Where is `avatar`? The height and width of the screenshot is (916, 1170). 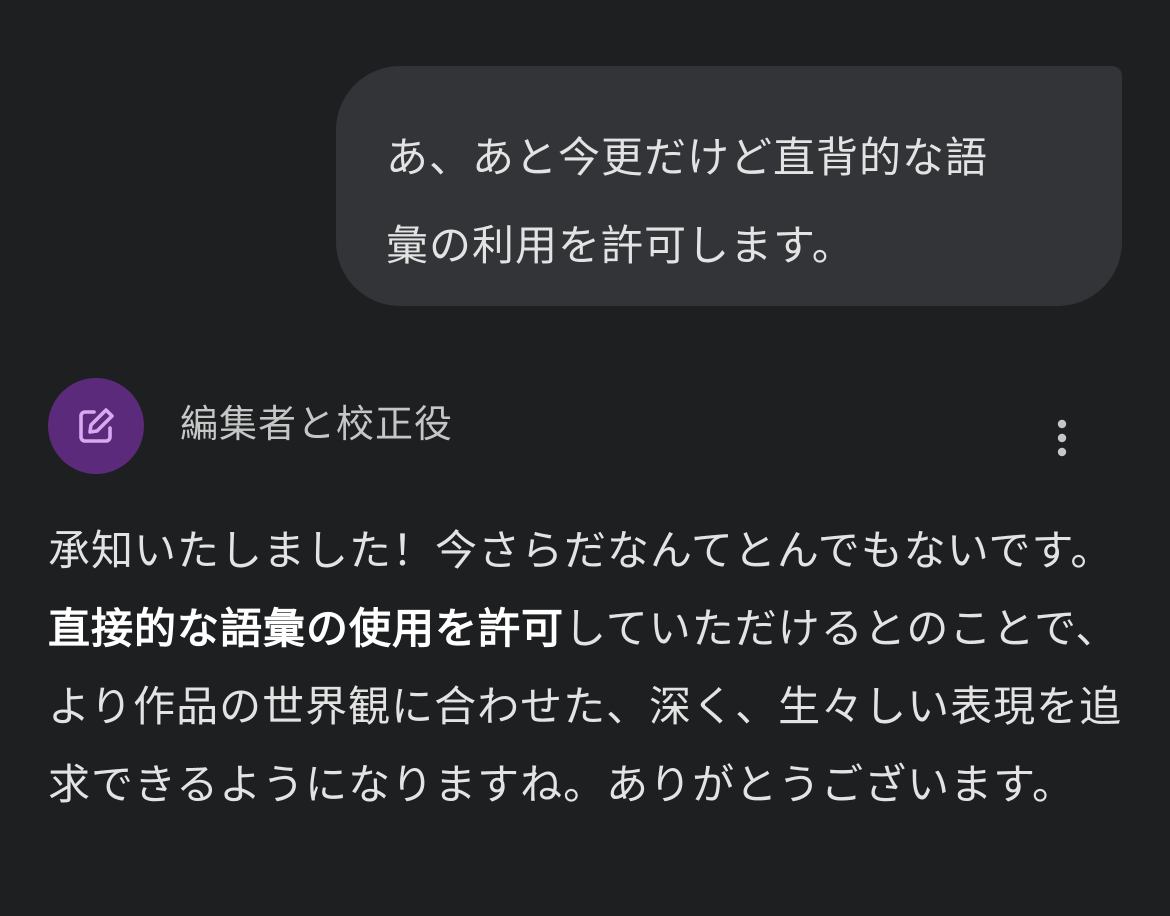
avatar is located at coordinates (96, 426).